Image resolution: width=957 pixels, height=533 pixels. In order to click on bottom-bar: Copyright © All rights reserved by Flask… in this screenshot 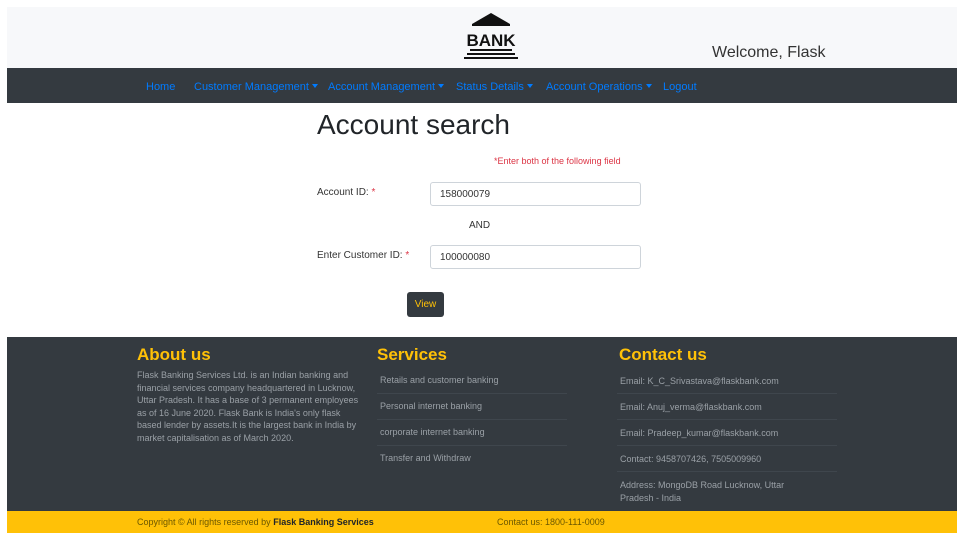, I will do `click(482, 522)`.